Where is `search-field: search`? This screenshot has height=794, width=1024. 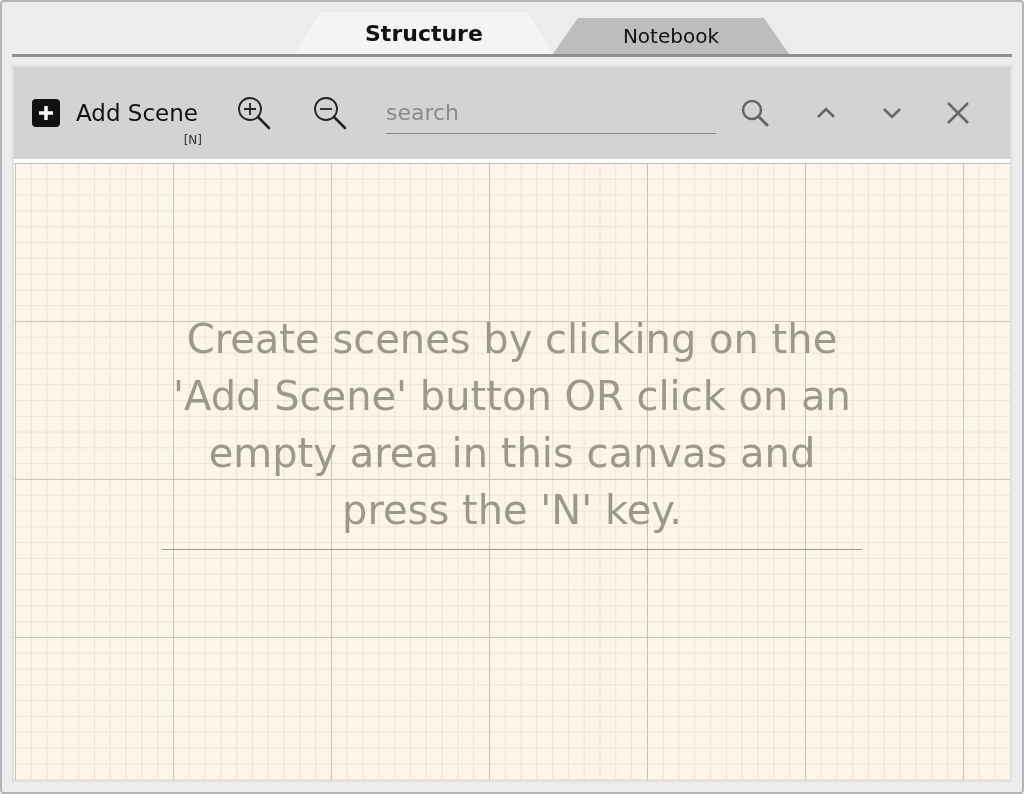
search-field: search is located at coordinates (550, 113).